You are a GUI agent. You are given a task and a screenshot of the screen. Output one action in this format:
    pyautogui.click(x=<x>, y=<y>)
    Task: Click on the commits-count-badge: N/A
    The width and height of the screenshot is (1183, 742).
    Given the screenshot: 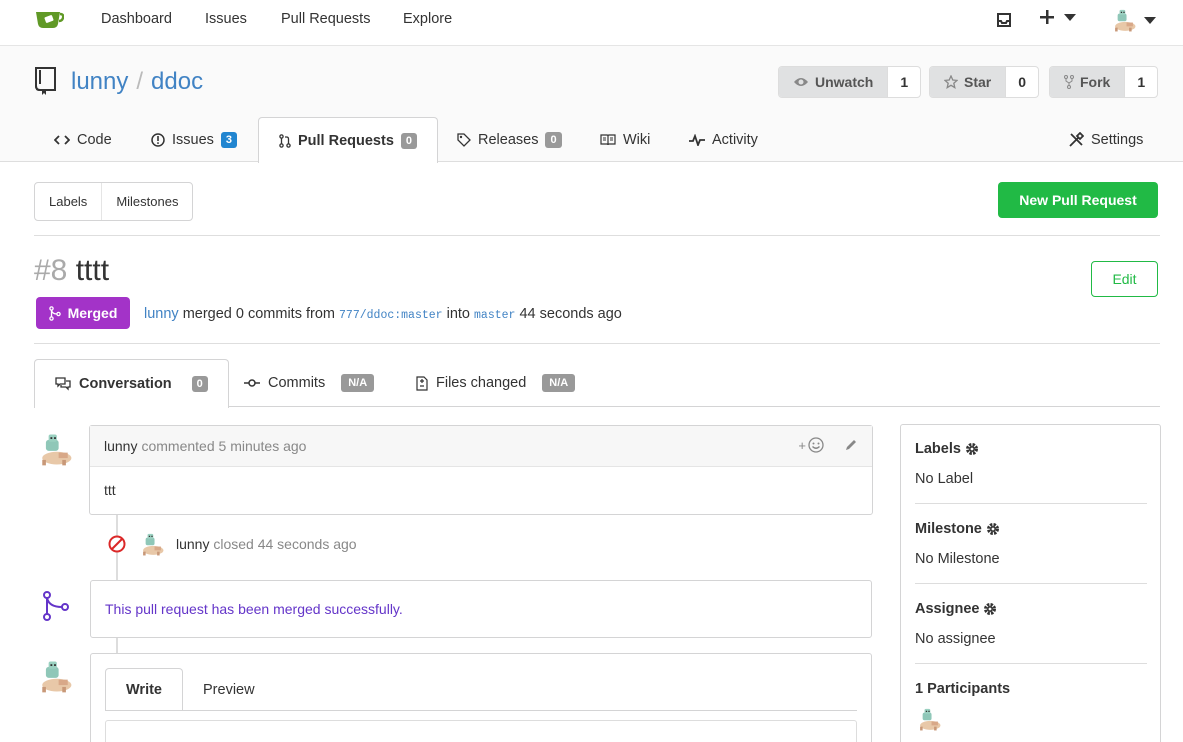 What is the action you would take?
    pyautogui.click(x=358, y=383)
    